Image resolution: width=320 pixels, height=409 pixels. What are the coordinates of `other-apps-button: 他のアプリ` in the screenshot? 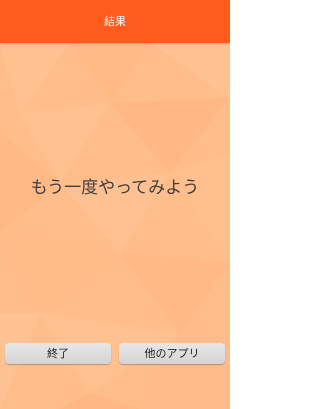 It's located at (172, 353).